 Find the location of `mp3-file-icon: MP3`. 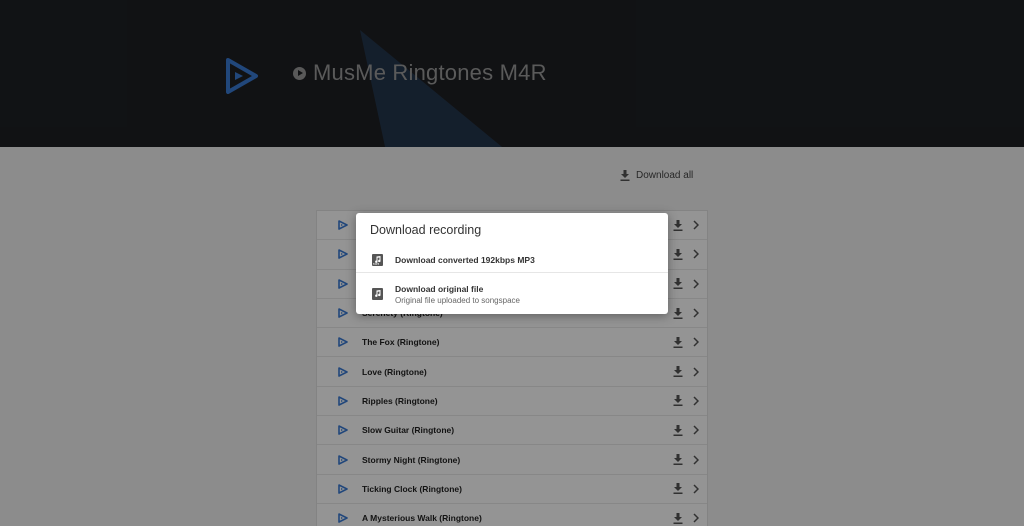

mp3-file-icon: MP3 is located at coordinates (377, 260).